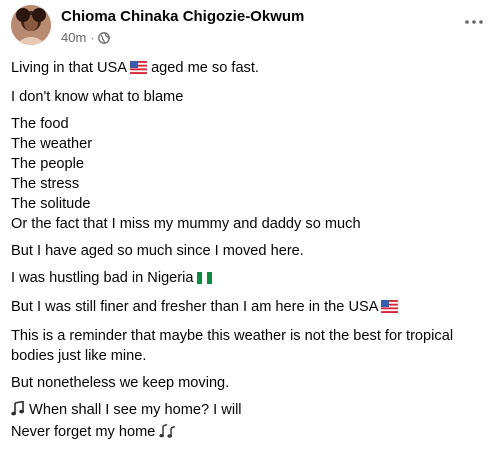 The width and height of the screenshot is (494, 451). What do you see at coordinates (97, 97) in the screenshot?
I see `post-line: I don't know what to blame` at bounding box center [97, 97].